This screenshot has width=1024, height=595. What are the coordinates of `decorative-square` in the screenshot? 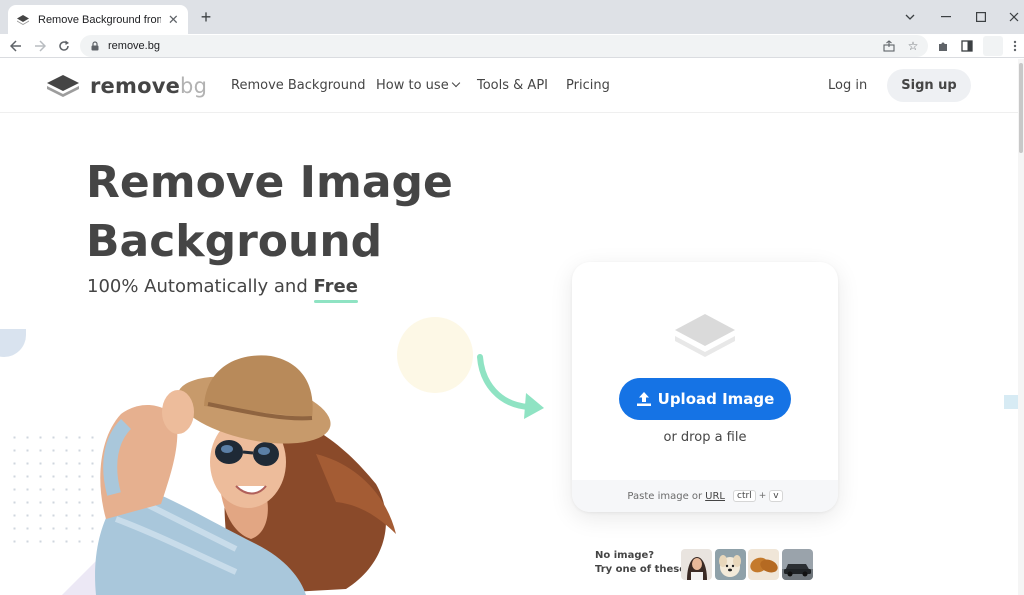 It's located at (1011, 402).